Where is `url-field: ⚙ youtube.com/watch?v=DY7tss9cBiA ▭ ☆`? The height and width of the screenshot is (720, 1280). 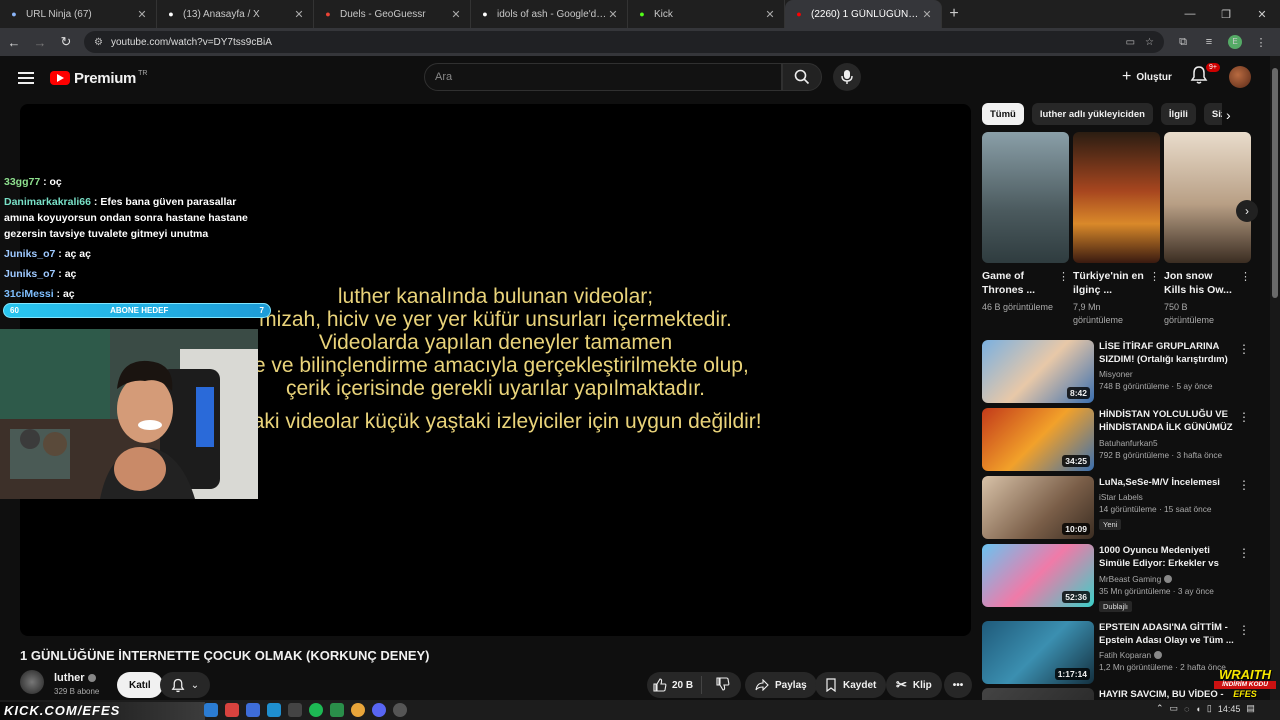 url-field: ⚙ youtube.com/watch?v=DY7tss9cBiA ▭ ☆ is located at coordinates (624, 42).